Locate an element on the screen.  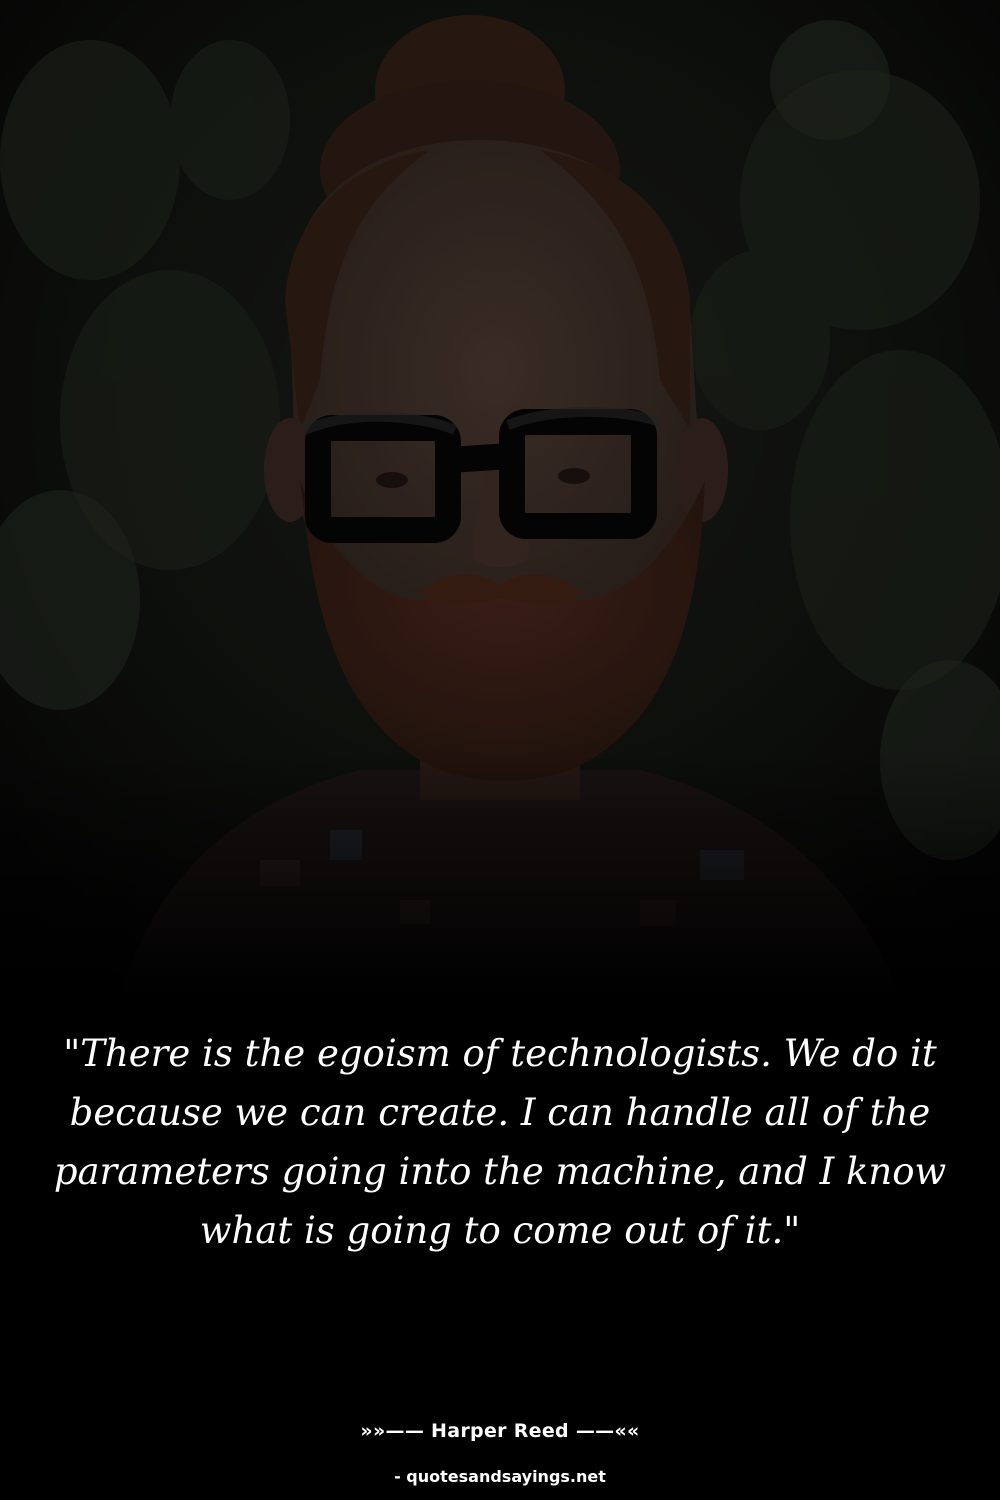
author-line: »»—— Harper Reed ——«« is located at coordinates (500, 1431).